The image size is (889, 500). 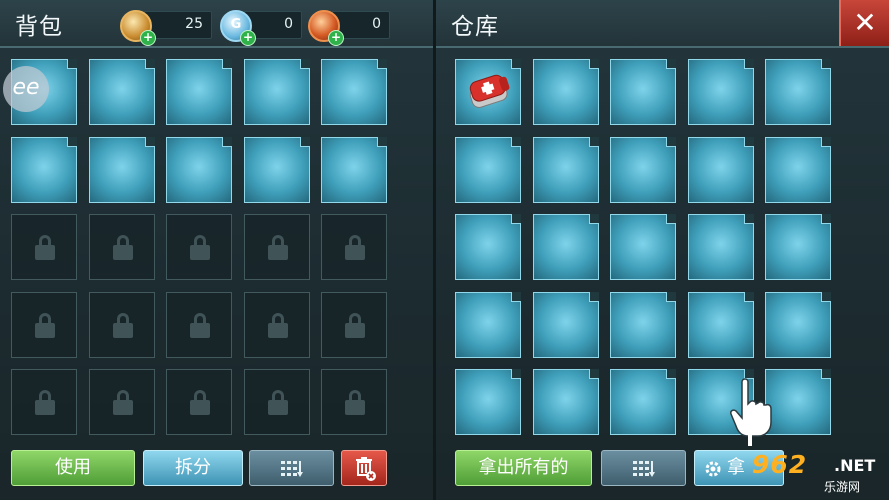 I want to click on bag-header: 背包 25 + 0 G + 0 +, so click(x=217, y=24).